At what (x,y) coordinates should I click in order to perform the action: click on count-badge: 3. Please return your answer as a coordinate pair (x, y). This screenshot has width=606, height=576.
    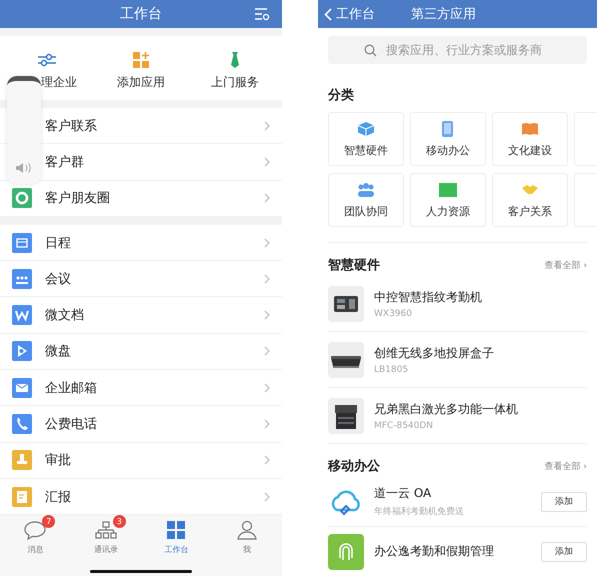
    Looking at the image, I should click on (119, 521).